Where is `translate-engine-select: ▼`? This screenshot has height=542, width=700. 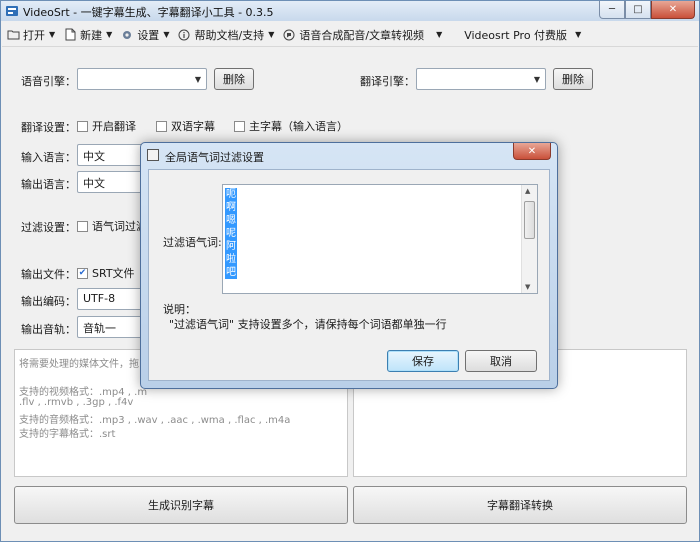 translate-engine-select: ▼ is located at coordinates (481, 79).